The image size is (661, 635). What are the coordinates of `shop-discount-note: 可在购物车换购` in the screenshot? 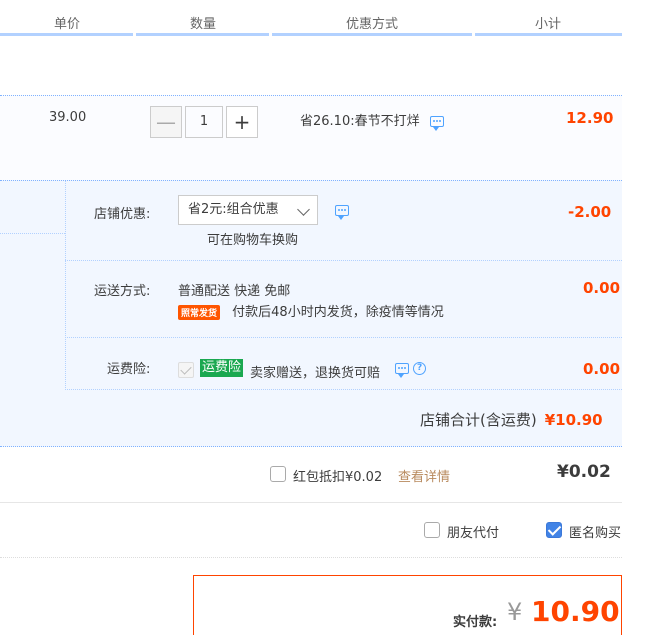 It's located at (253, 240).